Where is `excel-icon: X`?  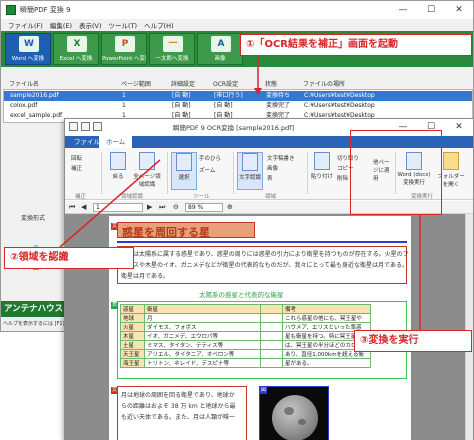 excel-icon: X is located at coordinates (77, 44).